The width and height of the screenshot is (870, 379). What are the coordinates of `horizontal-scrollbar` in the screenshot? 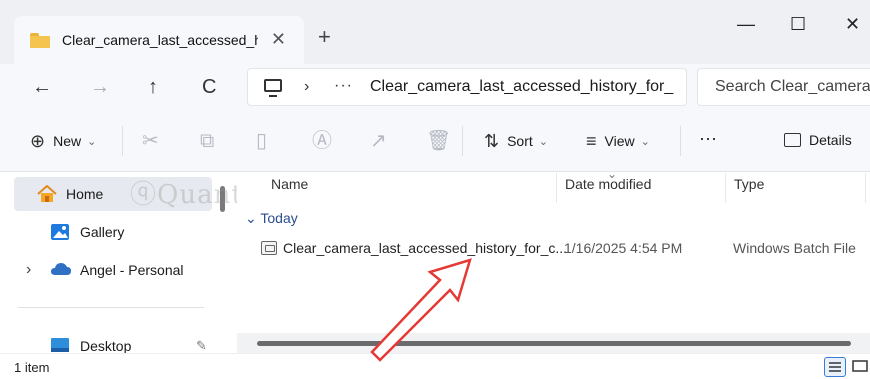 It's located at (554, 343).